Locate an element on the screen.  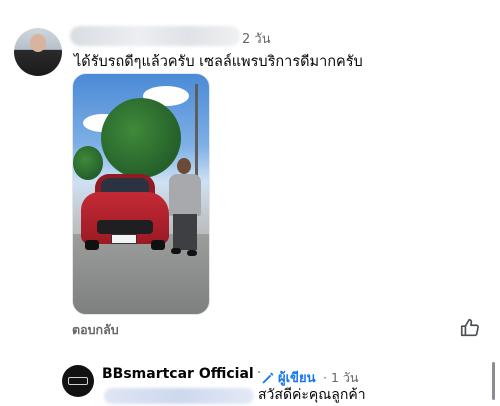
page-avatar is located at coordinates (78, 381).